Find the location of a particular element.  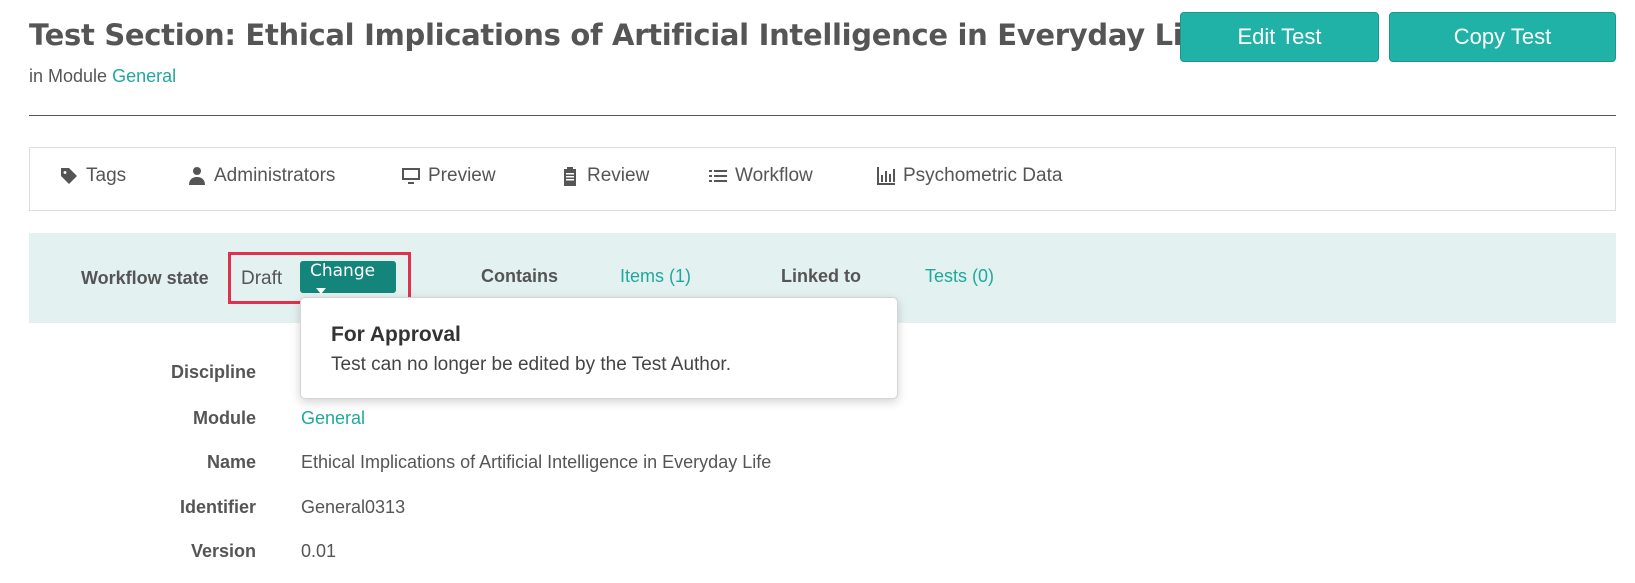

header-divider is located at coordinates (822, 115).